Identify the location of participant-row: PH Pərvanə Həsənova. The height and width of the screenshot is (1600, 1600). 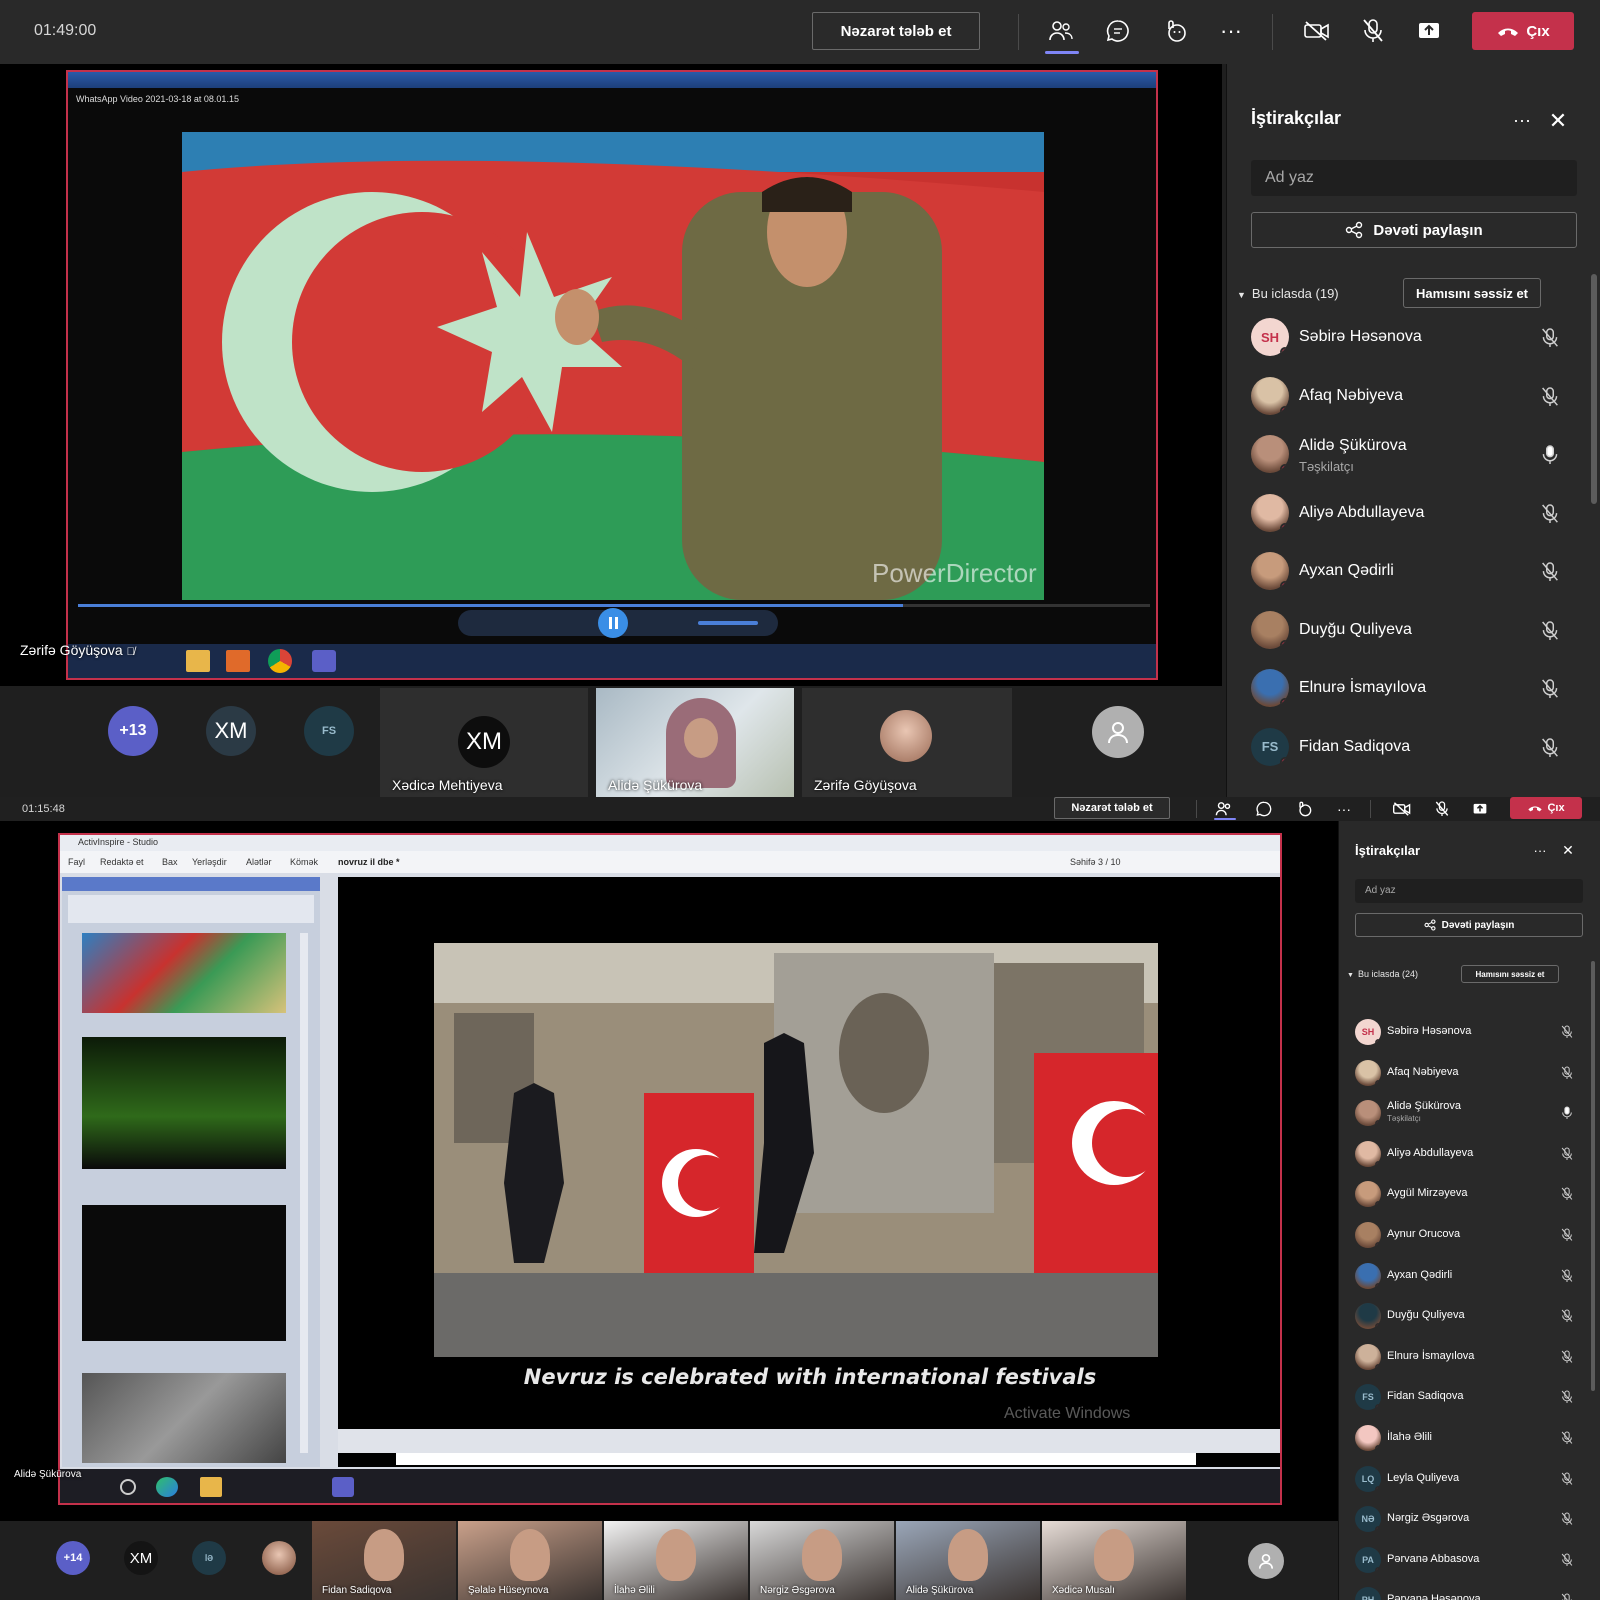
(1469, 1593).